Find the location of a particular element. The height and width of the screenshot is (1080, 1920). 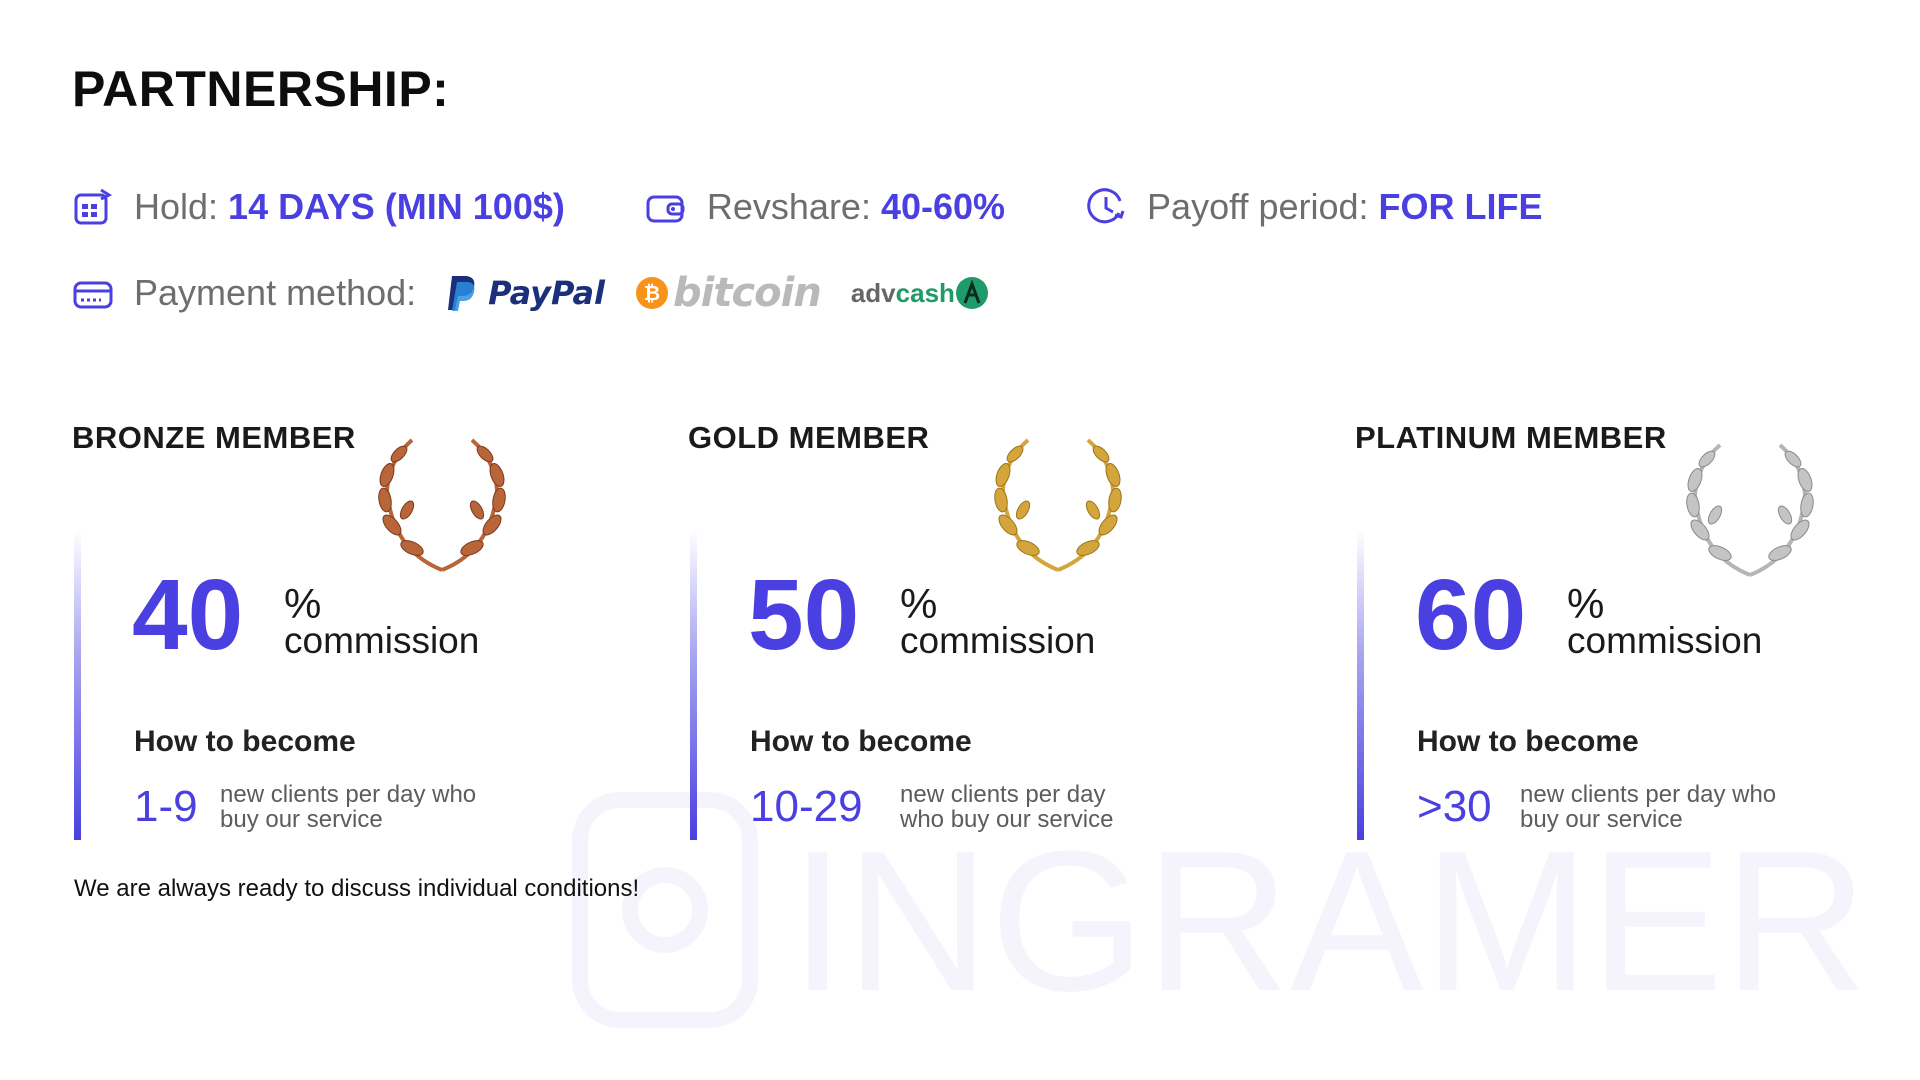

clock-icon is located at coordinates (1106, 207).